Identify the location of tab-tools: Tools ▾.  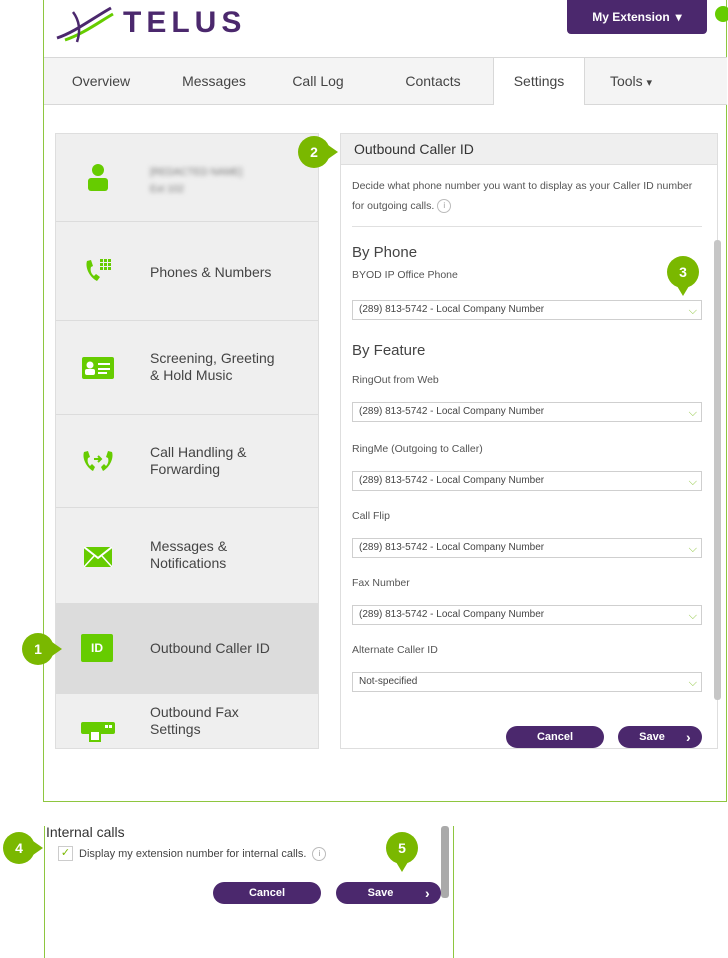
(631, 81).